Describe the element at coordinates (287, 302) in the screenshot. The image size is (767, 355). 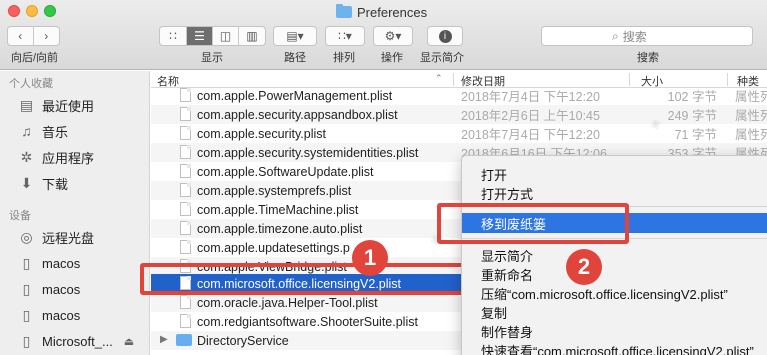
I see `file-name: com.oracle.java.Helper-Tool.plist` at that location.